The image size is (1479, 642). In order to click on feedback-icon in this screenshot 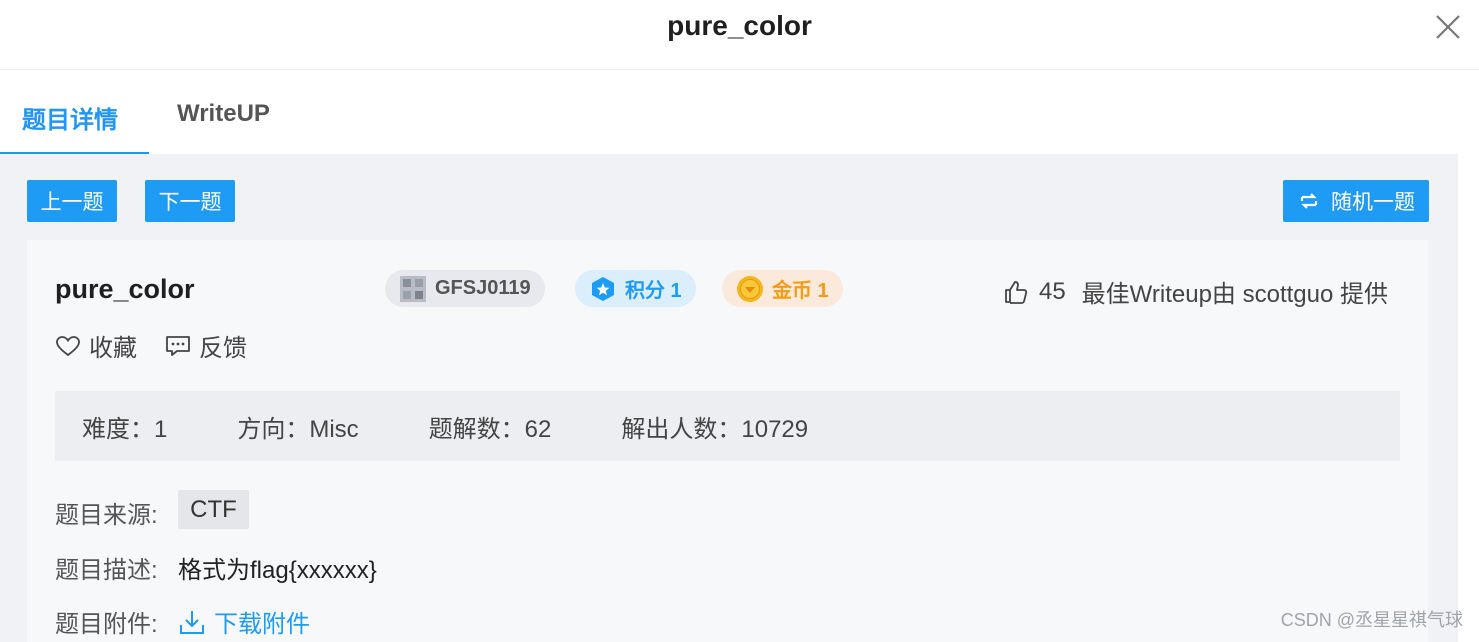, I will do `click(178, 345)`.